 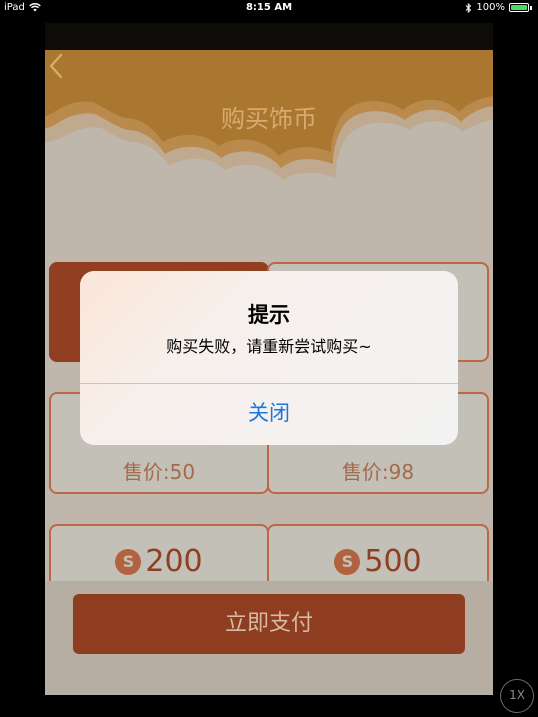 I want to click on bluetooth-icon, so click(x=469, y=7).